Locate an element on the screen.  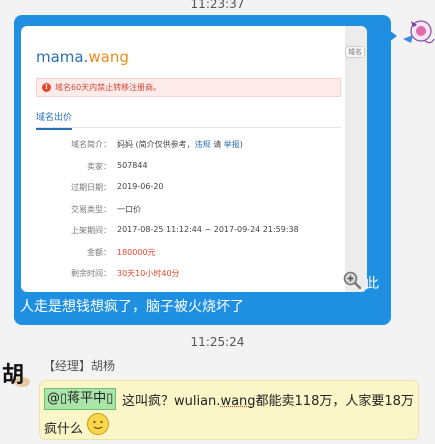
row-label: 交易类型： is located at coordinates (91, 209).